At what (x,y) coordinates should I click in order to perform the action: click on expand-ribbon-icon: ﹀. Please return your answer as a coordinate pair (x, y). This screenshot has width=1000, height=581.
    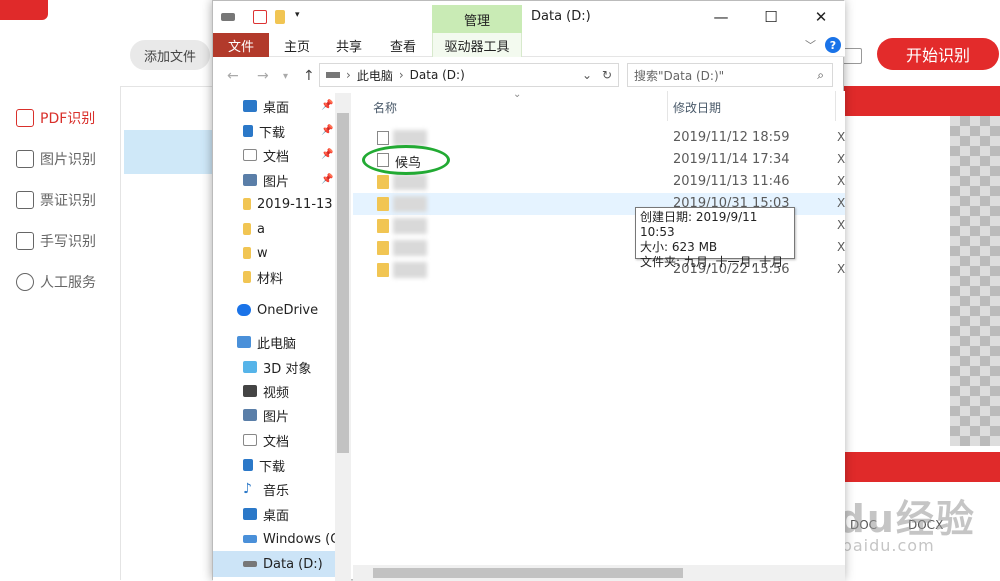
    Looking at the image, I should click on (810, 45).